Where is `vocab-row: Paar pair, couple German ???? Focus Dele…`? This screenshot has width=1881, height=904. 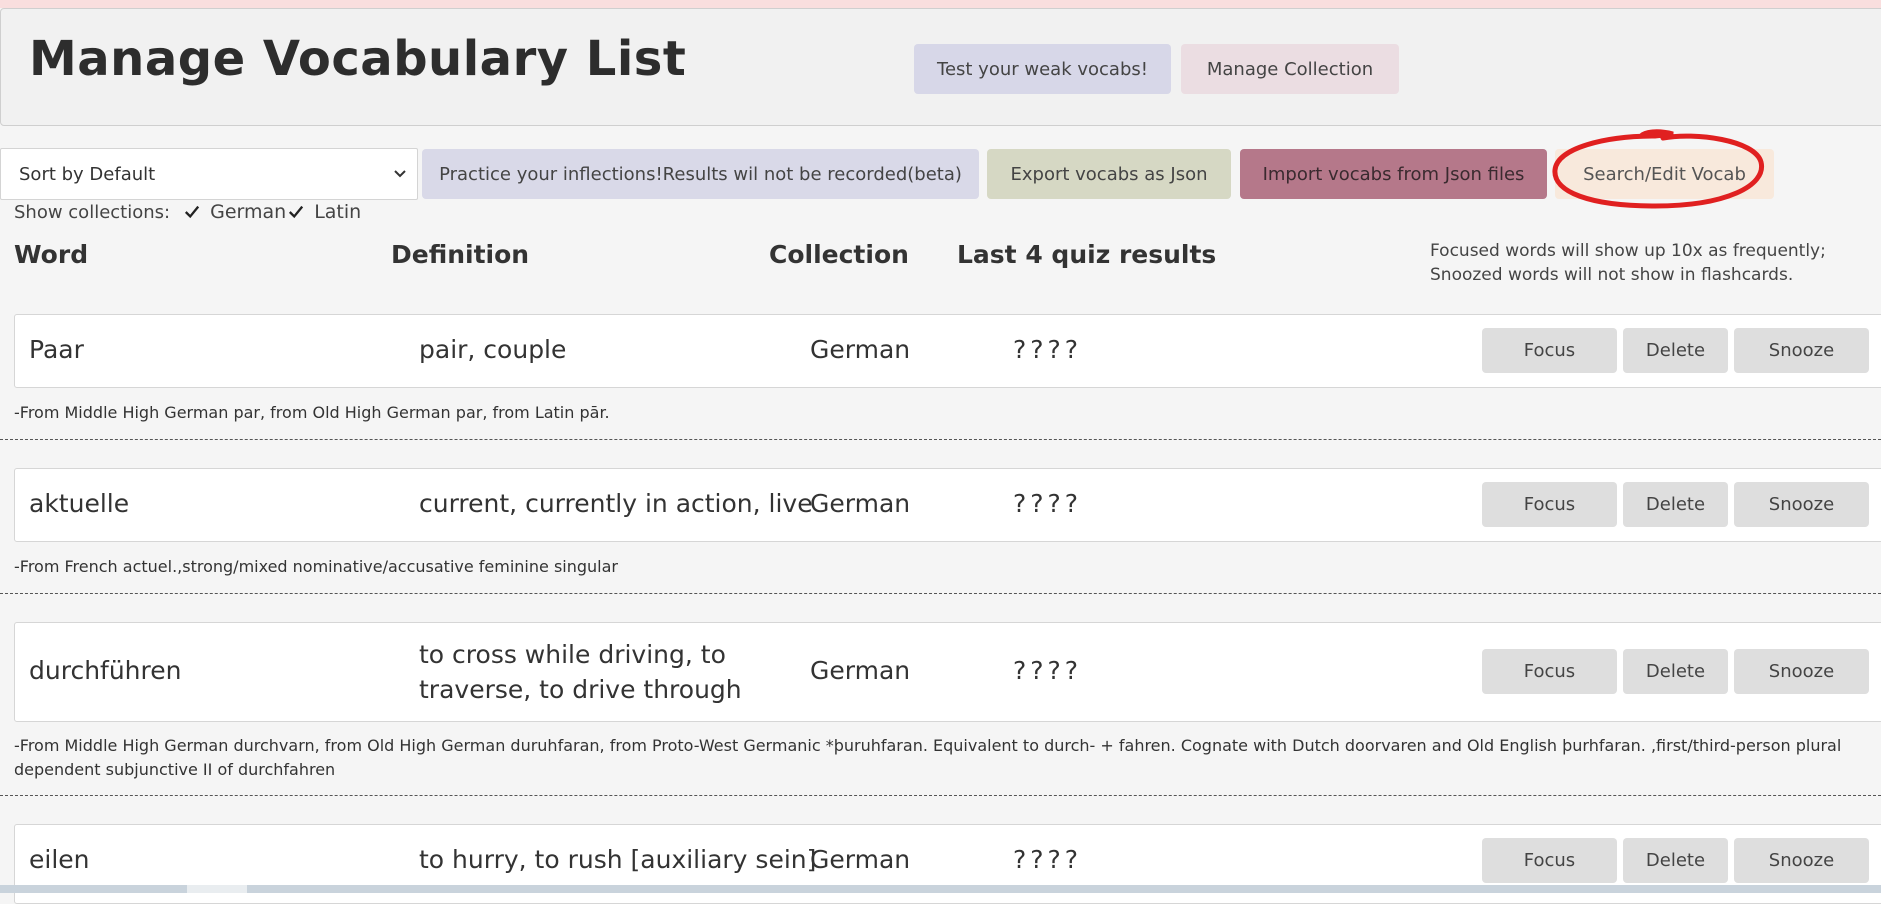 vocab-row: Paar pair, couple German ???? Focus Dele… is located at coordinates (947, 351).